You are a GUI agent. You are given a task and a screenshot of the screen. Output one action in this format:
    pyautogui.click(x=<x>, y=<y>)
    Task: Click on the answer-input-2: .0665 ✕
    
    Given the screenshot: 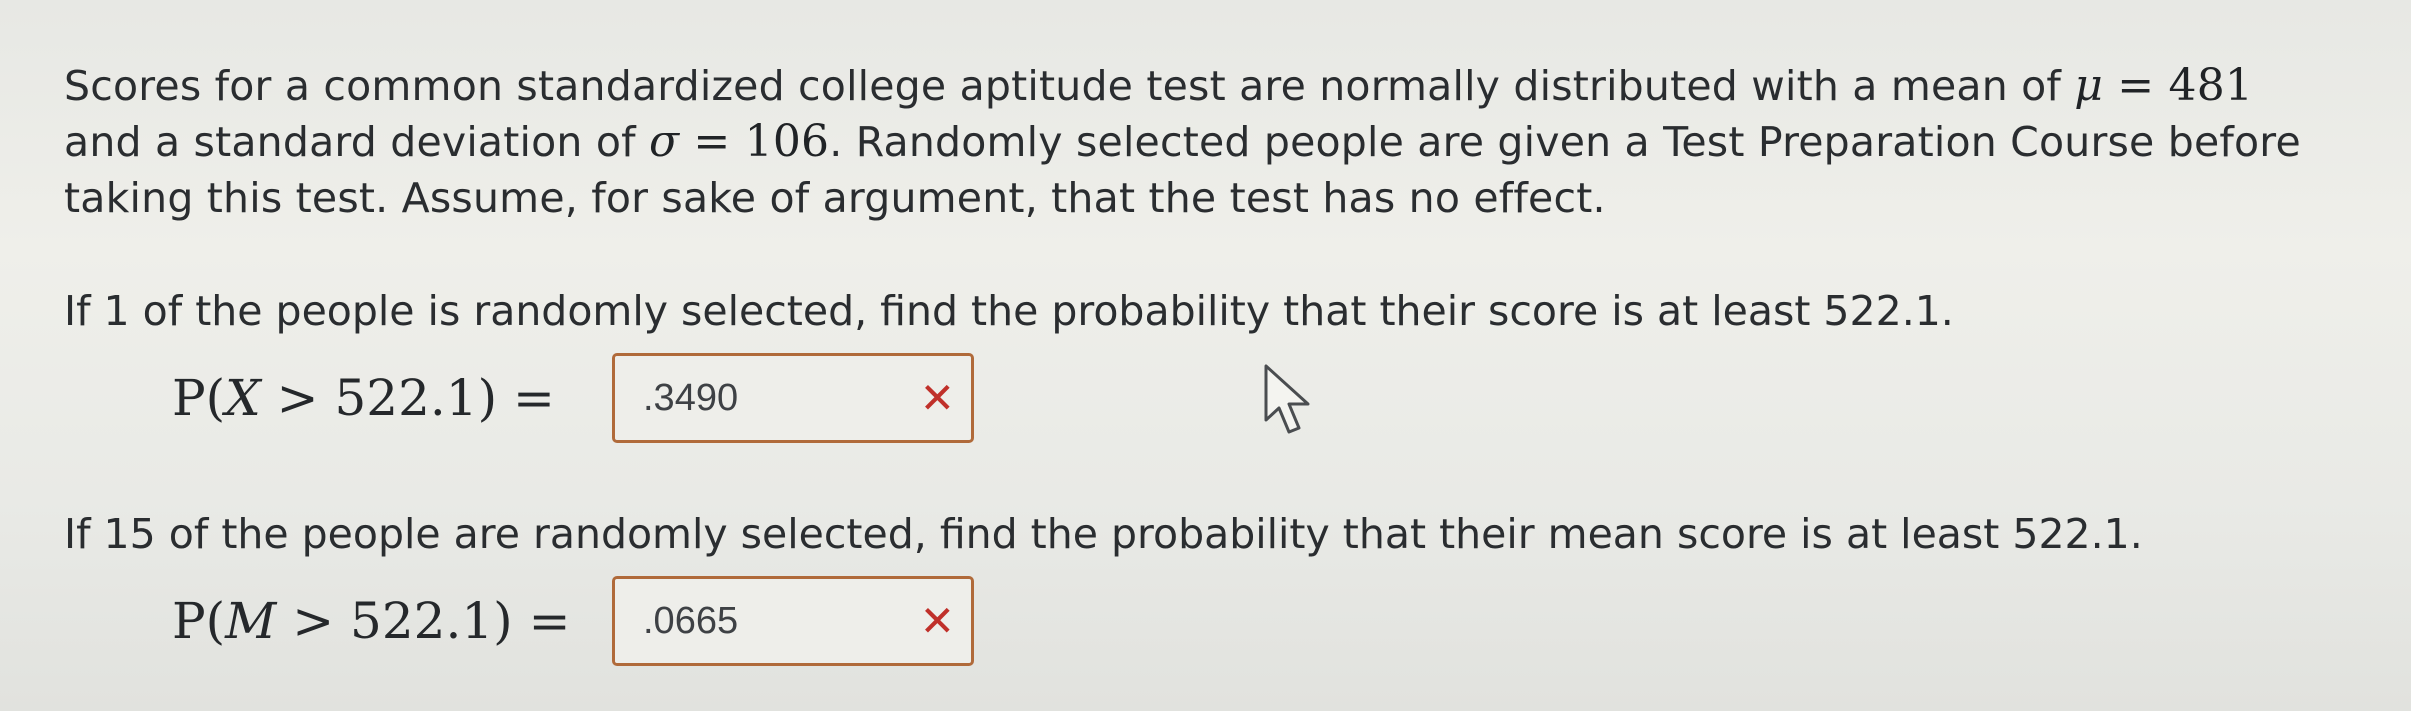 What is the action you would take?
    pyautogui.click(x=793, y=621)
    